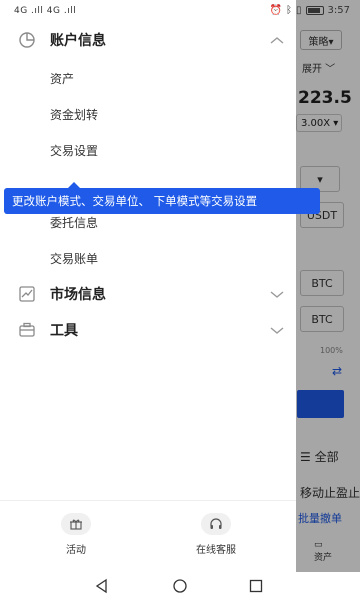  I want to click on section-market-info: 市场信息, so click(148, 294).